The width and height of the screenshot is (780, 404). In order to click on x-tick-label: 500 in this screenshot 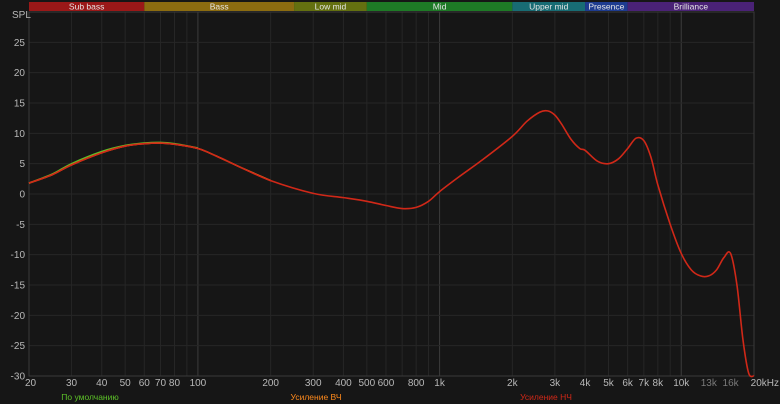, I will do `click(366, 383)`.